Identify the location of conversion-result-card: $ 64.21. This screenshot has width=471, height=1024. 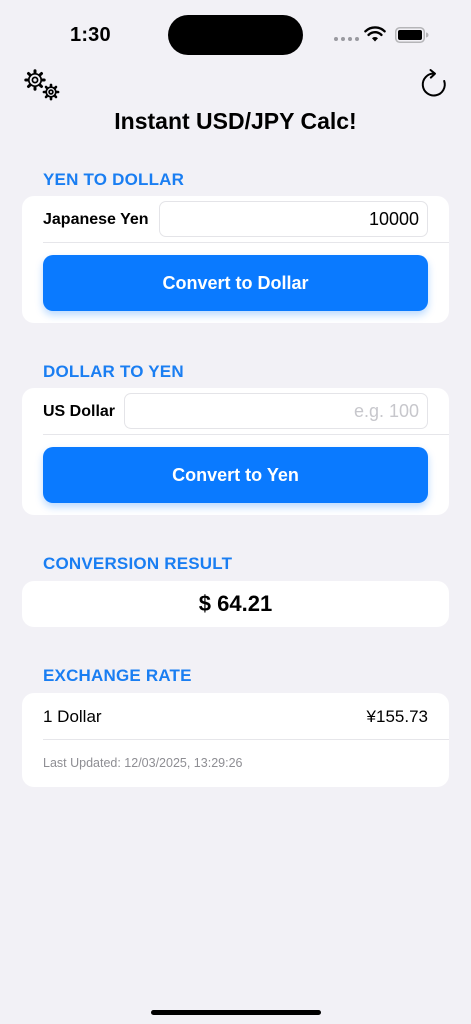
(235, 604).